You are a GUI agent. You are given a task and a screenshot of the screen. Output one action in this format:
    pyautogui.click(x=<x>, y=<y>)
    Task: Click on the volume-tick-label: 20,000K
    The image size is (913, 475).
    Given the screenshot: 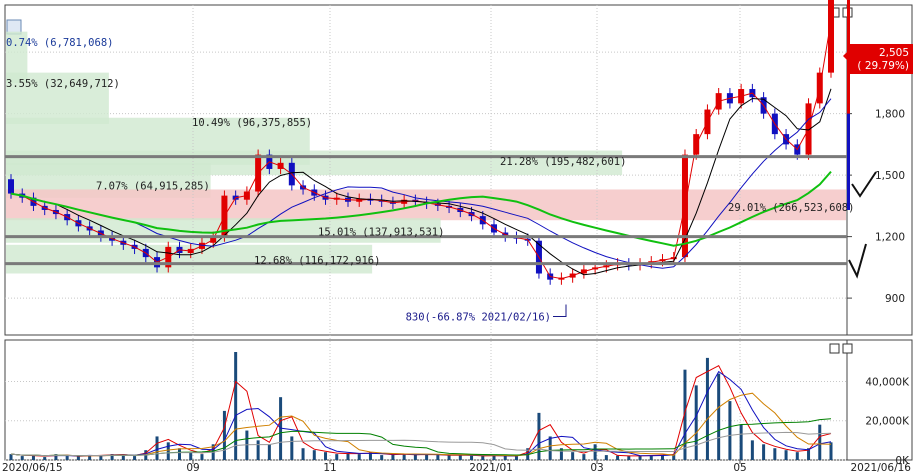 What is the action you would take?
    pyautogui.click(x=887, y=422)
    